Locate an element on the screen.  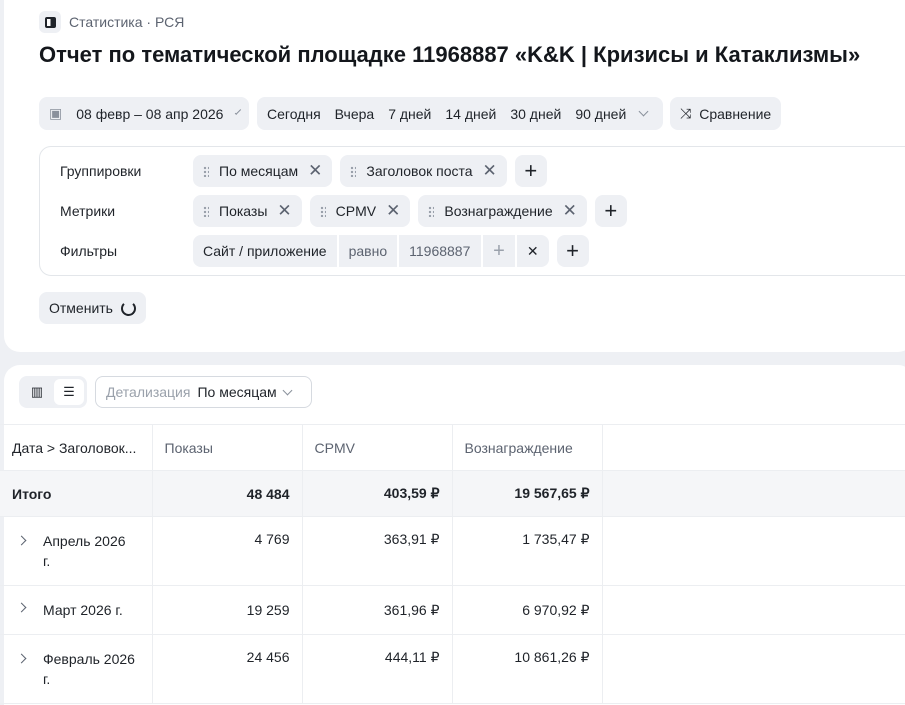
chip-label: CPMV is located at coordinates (356, 211).